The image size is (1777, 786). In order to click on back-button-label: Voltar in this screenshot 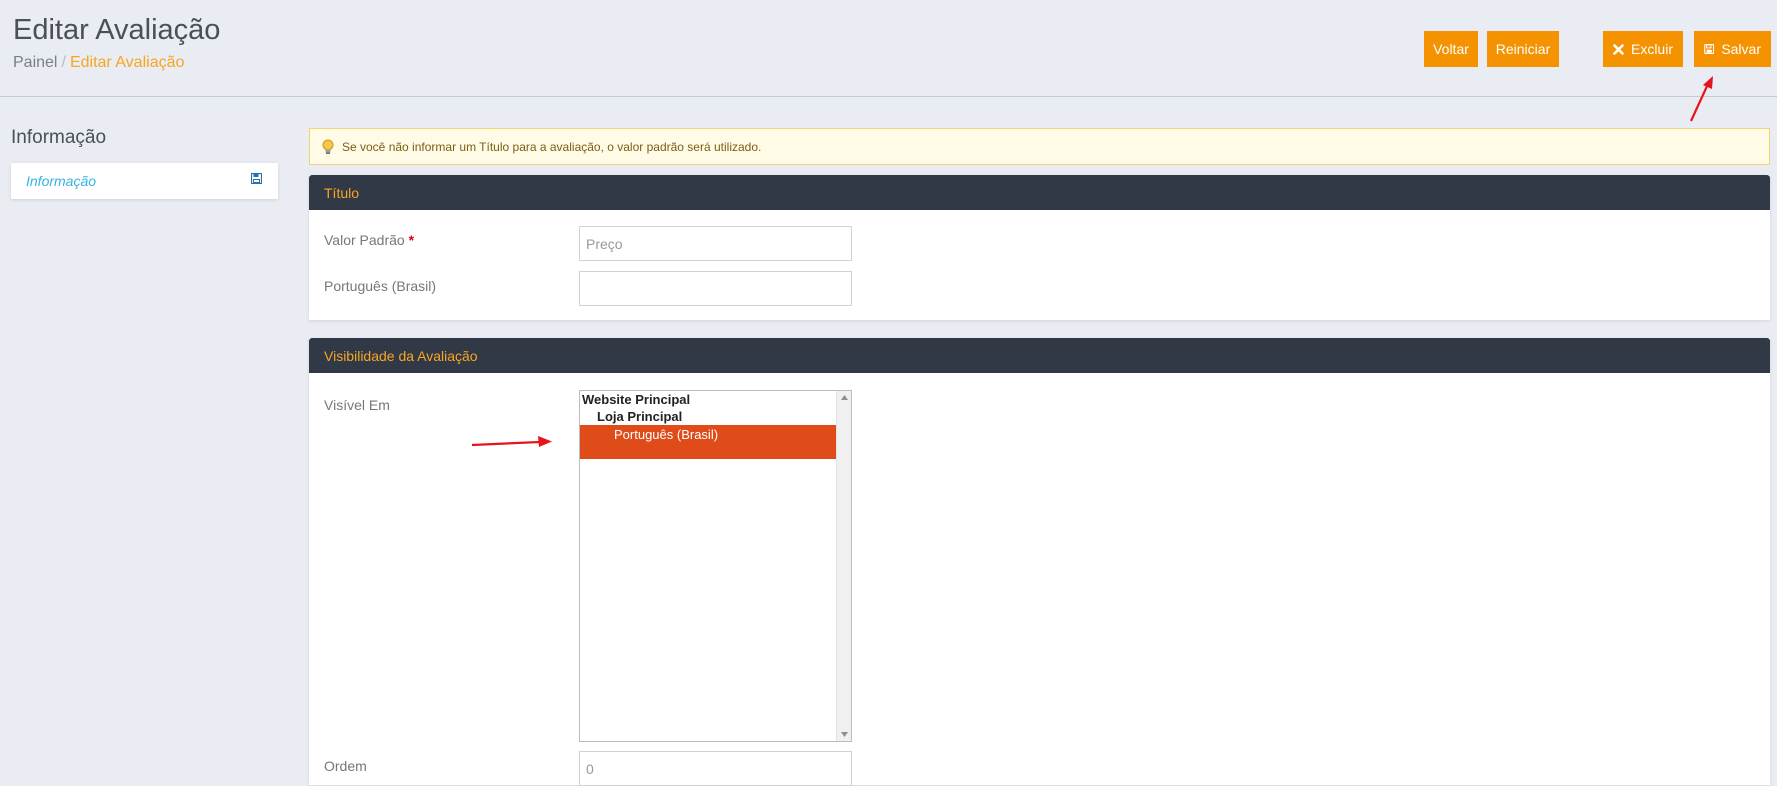, I will do `click(1451, 49)`.